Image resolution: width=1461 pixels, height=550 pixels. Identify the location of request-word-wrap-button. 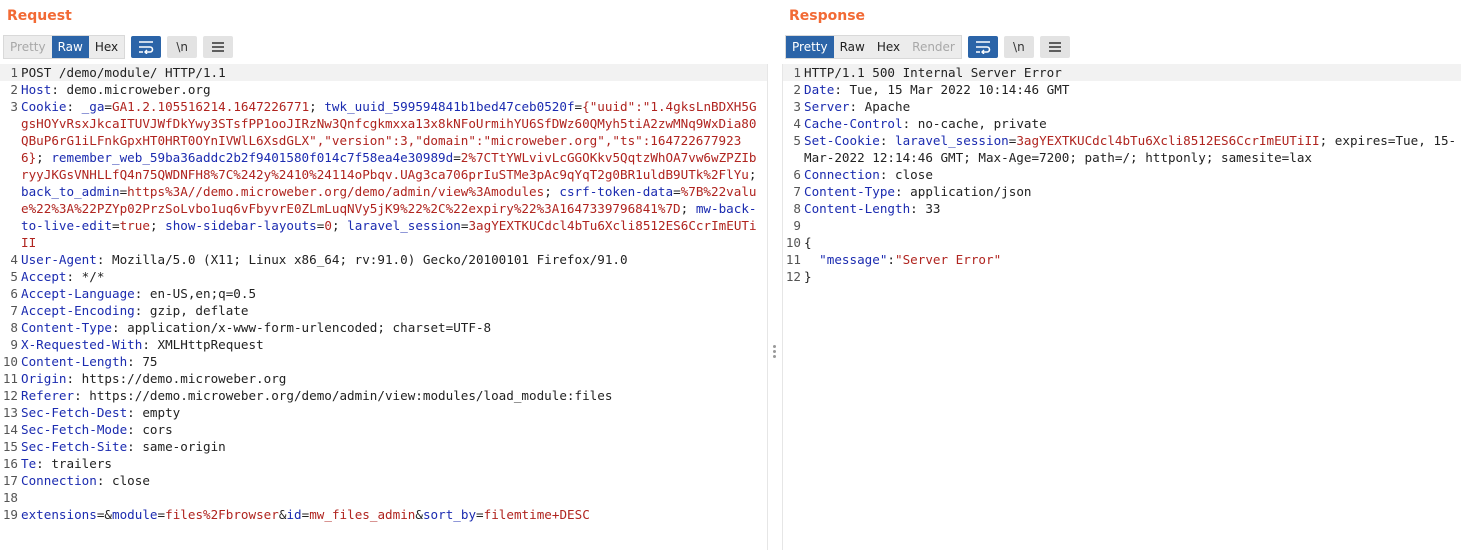
(146, 47).